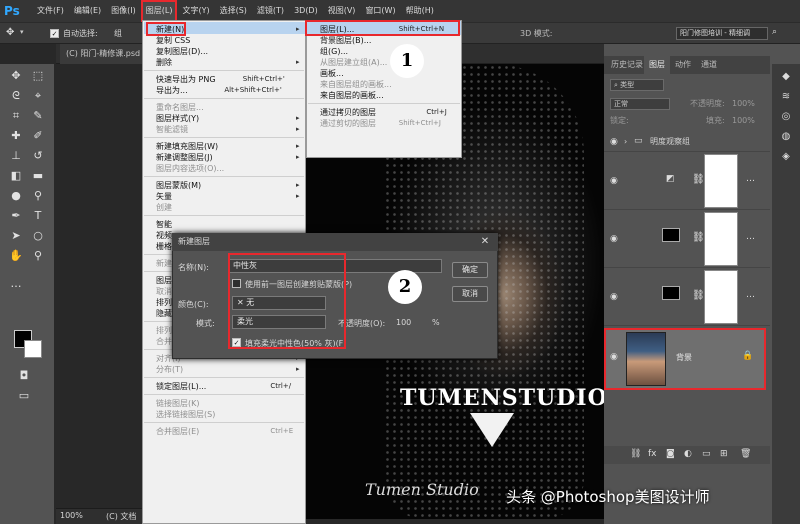 The image size is (800, 524). I want to click on ellipse-tool-icon: ○, so click(38, 236).